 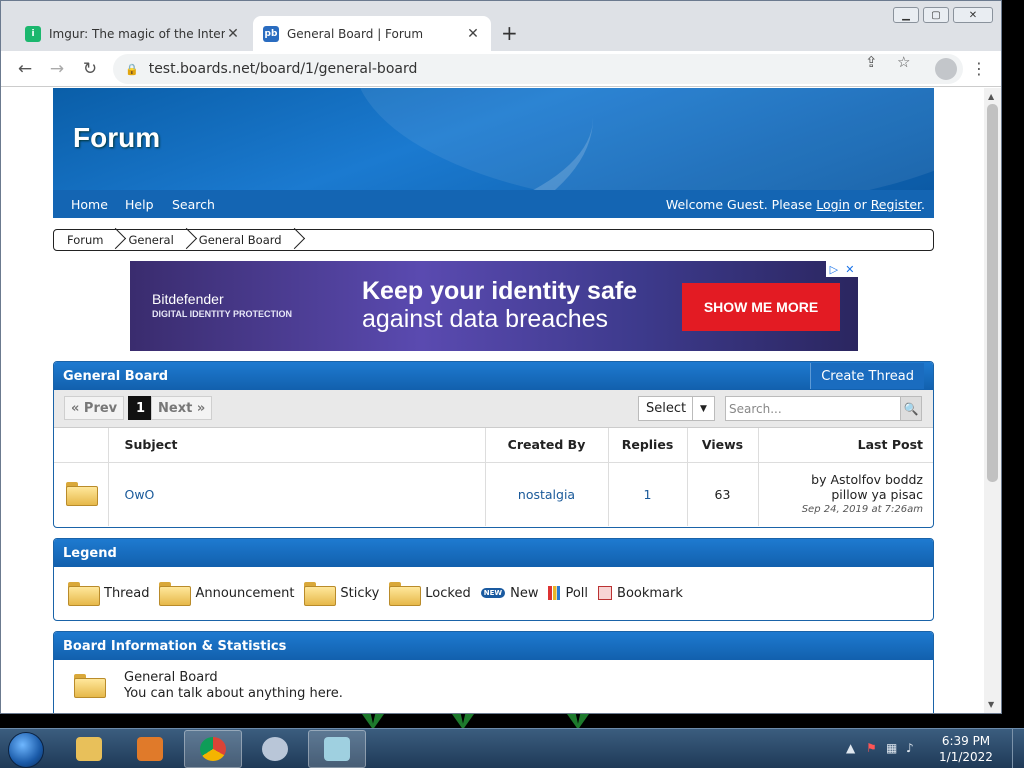 What do you see at coordinates (1018, 748) in the screenshot?
I see `show-desktop-button` at bounding box center [1018, 748].